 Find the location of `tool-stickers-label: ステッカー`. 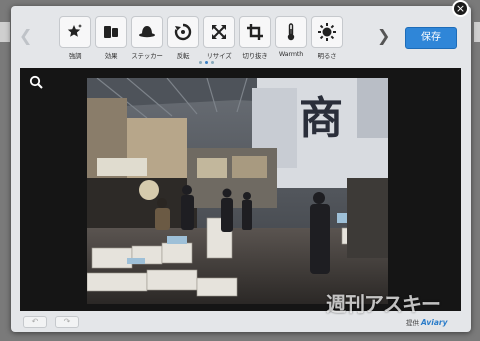

tool-stickers-label: ステッカー is located at coordinates (147, 56).